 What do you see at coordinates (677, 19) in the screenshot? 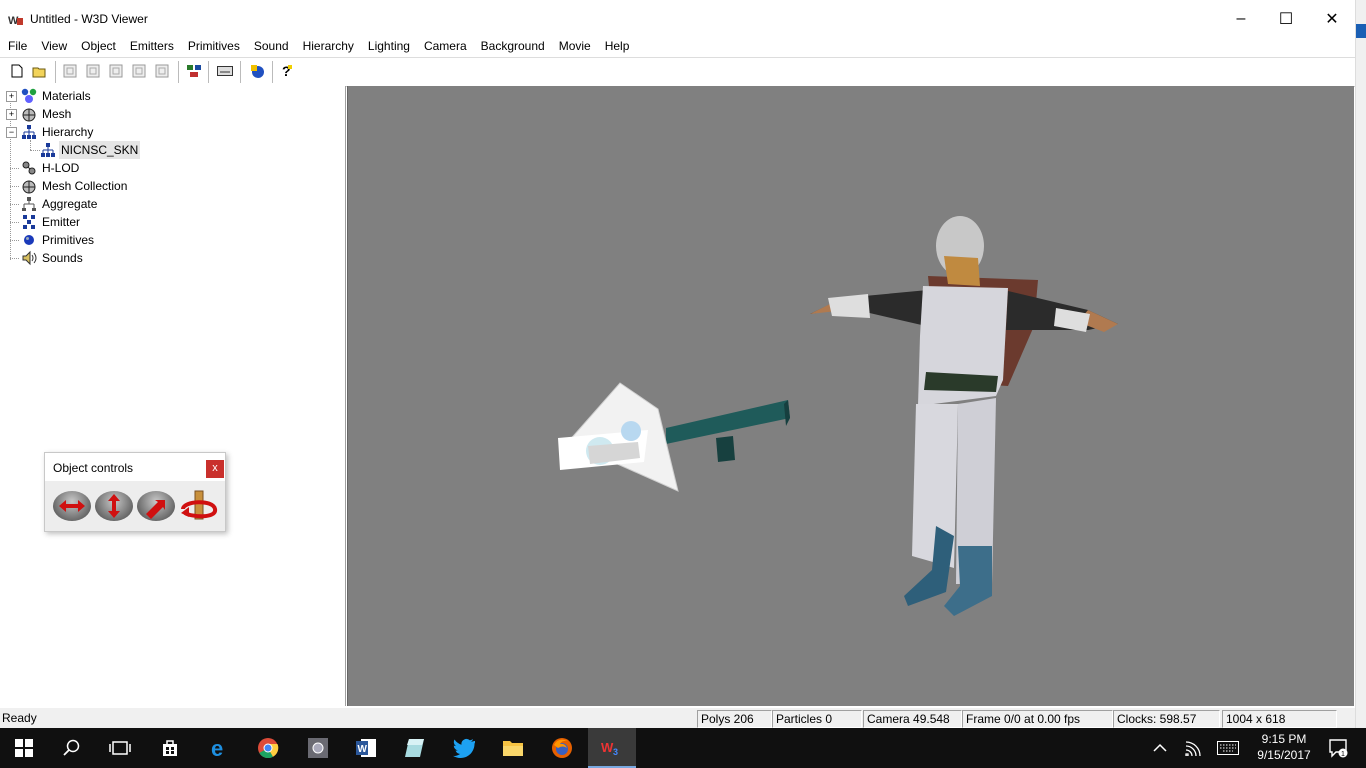
I see `title-bar: W Untitled - W3D Viewer – ☐ ✕` at bounding box center [677, 19].